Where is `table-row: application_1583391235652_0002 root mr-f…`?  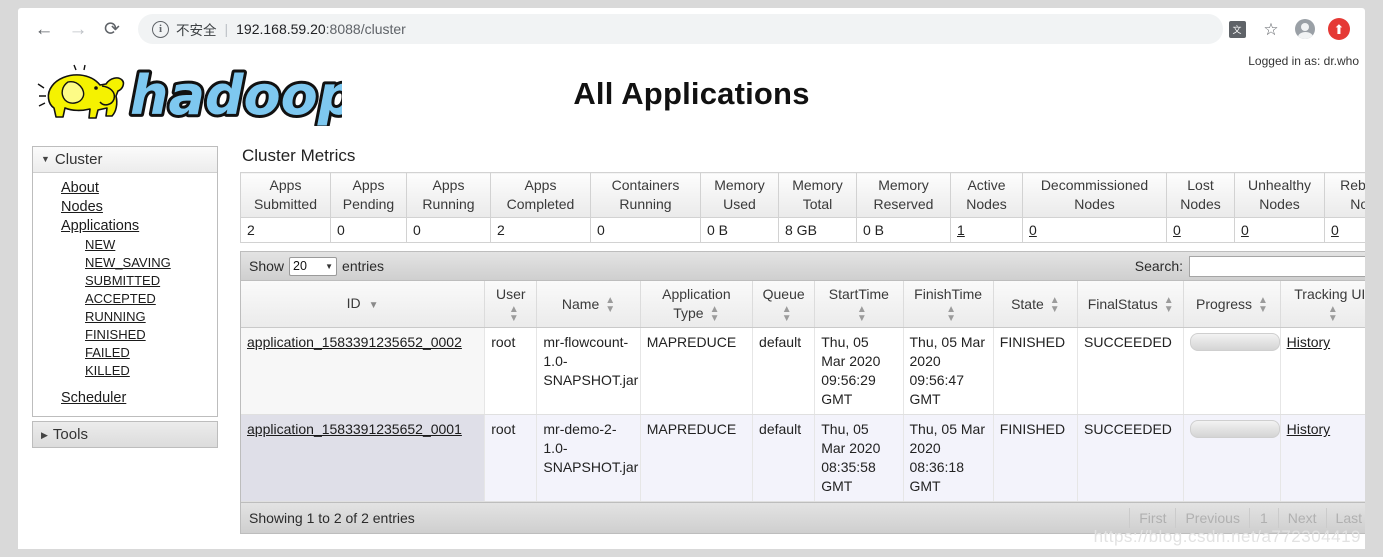 table-row: application_1583391235652_0002 root mr-f… is located at coordinates (803, 371).